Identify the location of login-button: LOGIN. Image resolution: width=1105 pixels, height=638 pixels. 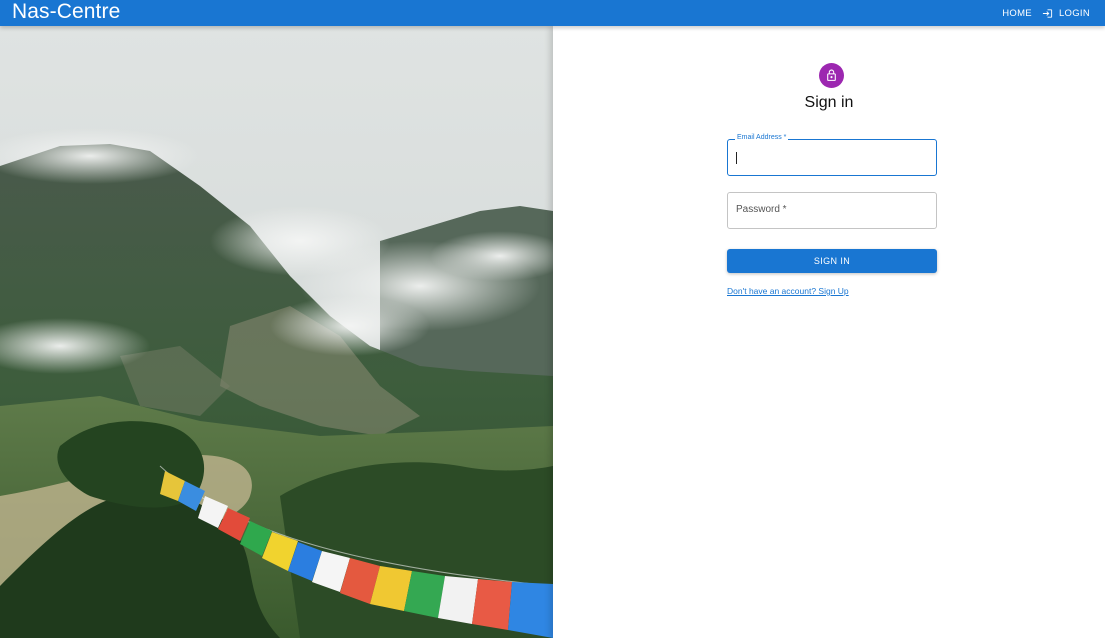
(1066, 13).